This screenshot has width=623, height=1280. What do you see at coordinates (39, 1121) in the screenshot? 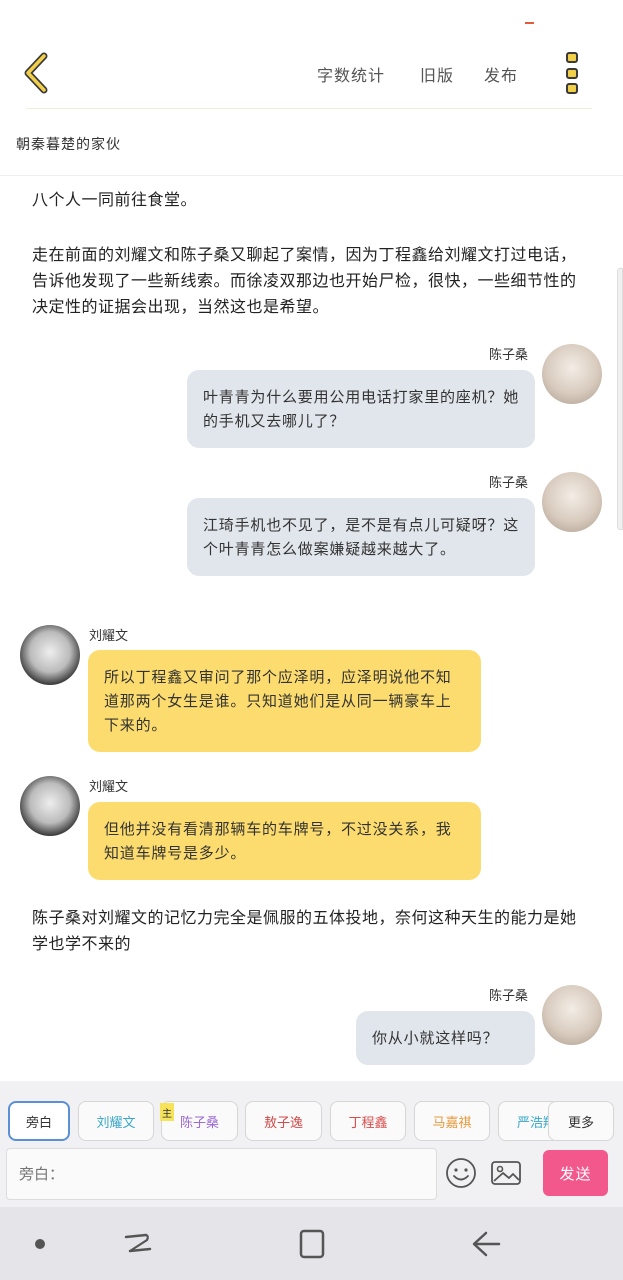
I see `character-chip-narrator: 旁白` at bounding box center [39, 1121].